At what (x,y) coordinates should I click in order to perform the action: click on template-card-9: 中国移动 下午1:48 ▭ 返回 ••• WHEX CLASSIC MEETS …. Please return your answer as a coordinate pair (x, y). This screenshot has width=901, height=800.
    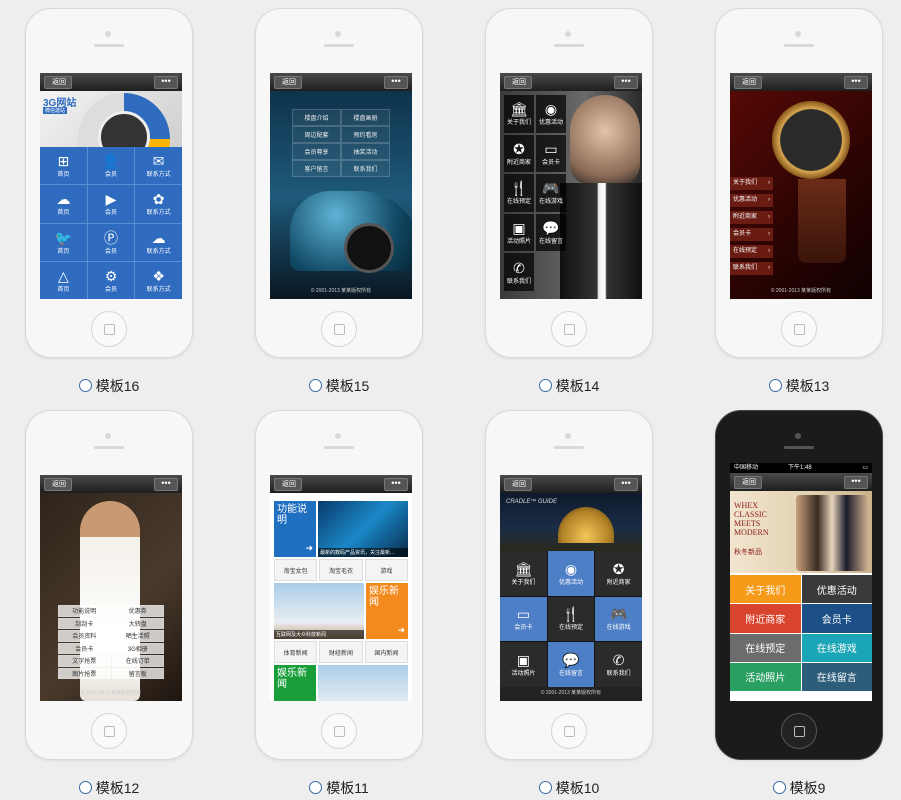
    Looking at the image, I should click on (799, 605).